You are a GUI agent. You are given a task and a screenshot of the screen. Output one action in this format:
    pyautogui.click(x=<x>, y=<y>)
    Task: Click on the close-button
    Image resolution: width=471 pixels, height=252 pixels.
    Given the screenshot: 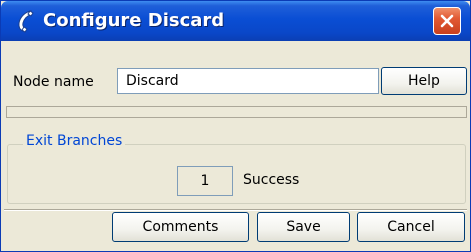 What is the action you would take?
    pyautogui.click(x=447, y=21)
    